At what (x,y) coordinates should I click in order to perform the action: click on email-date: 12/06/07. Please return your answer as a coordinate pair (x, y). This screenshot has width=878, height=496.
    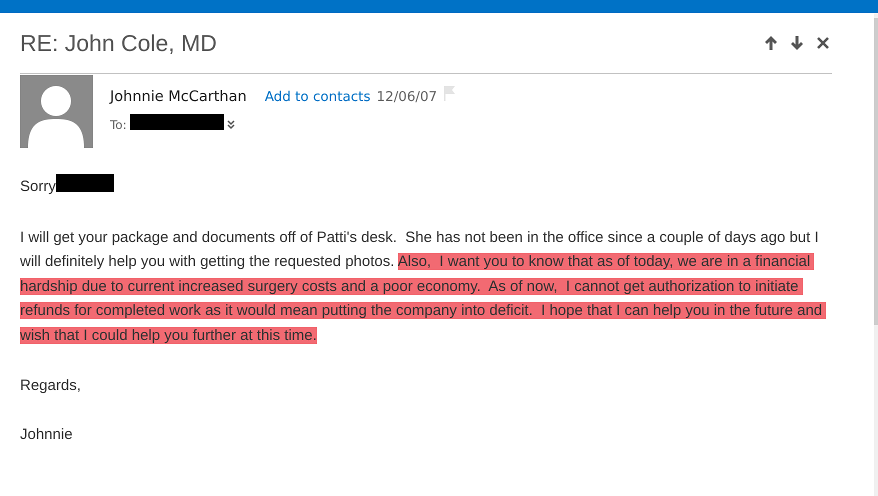
    Looking at the image, I should click on (407, 97).